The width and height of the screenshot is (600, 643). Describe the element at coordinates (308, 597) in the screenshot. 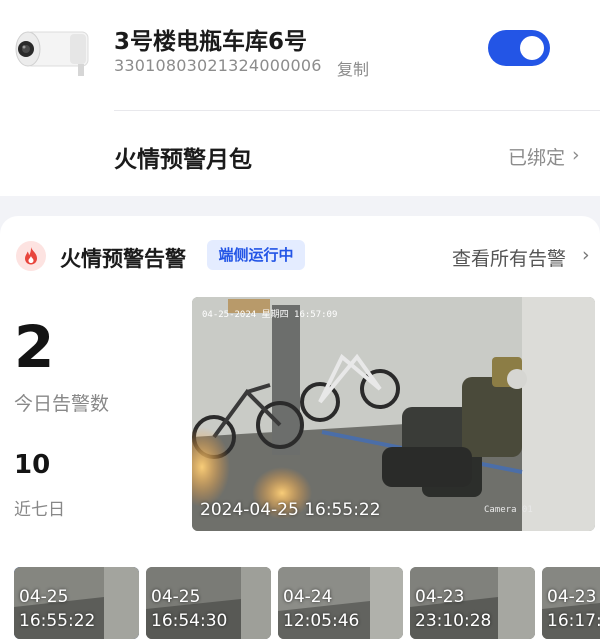

I see `thumbnail-date: 04-24` at that location.